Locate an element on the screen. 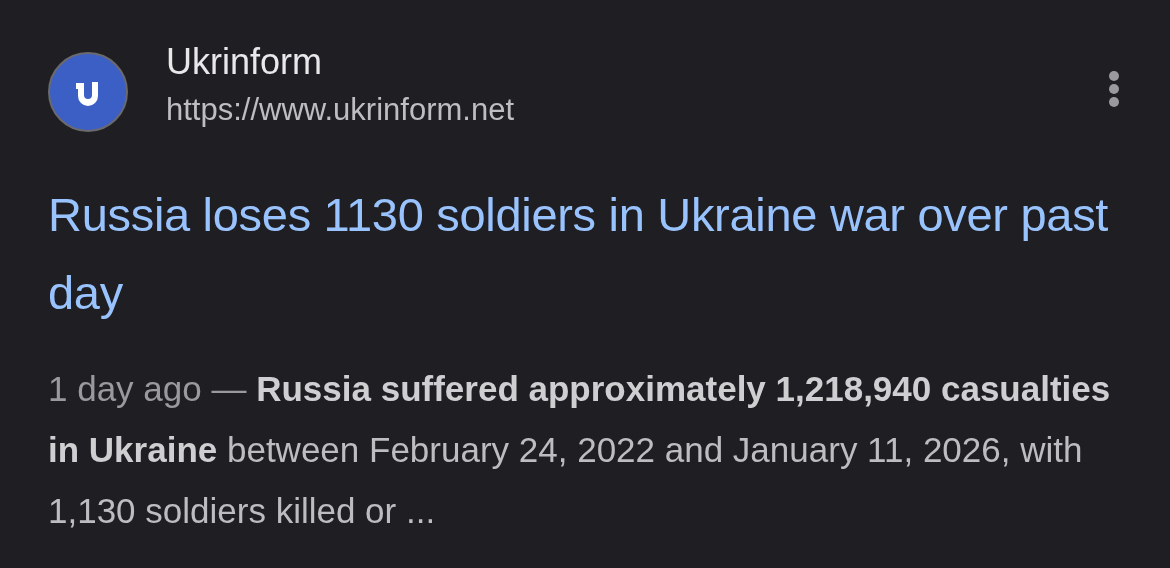 Image resolution: width=1170 pixels, height=568 pixels. source-name: Ukrinform is located at coordinates (244, 62).